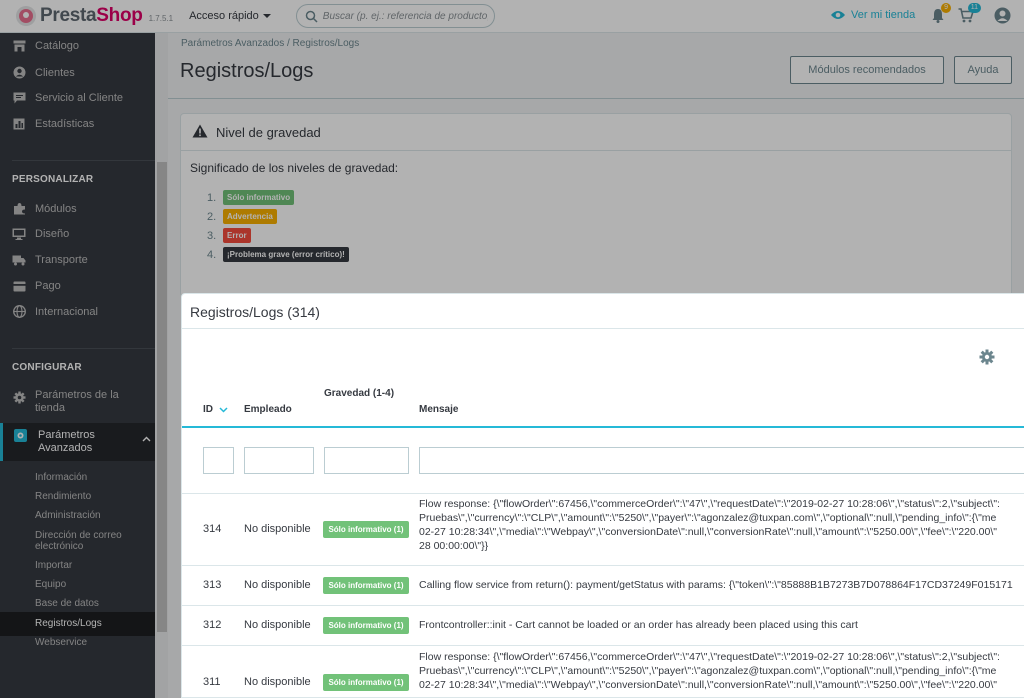  What do you see at coordinates (161, 18) in the screenshot?
I see `version-label: 1.7.5.1` at bounding box center [161, 18].